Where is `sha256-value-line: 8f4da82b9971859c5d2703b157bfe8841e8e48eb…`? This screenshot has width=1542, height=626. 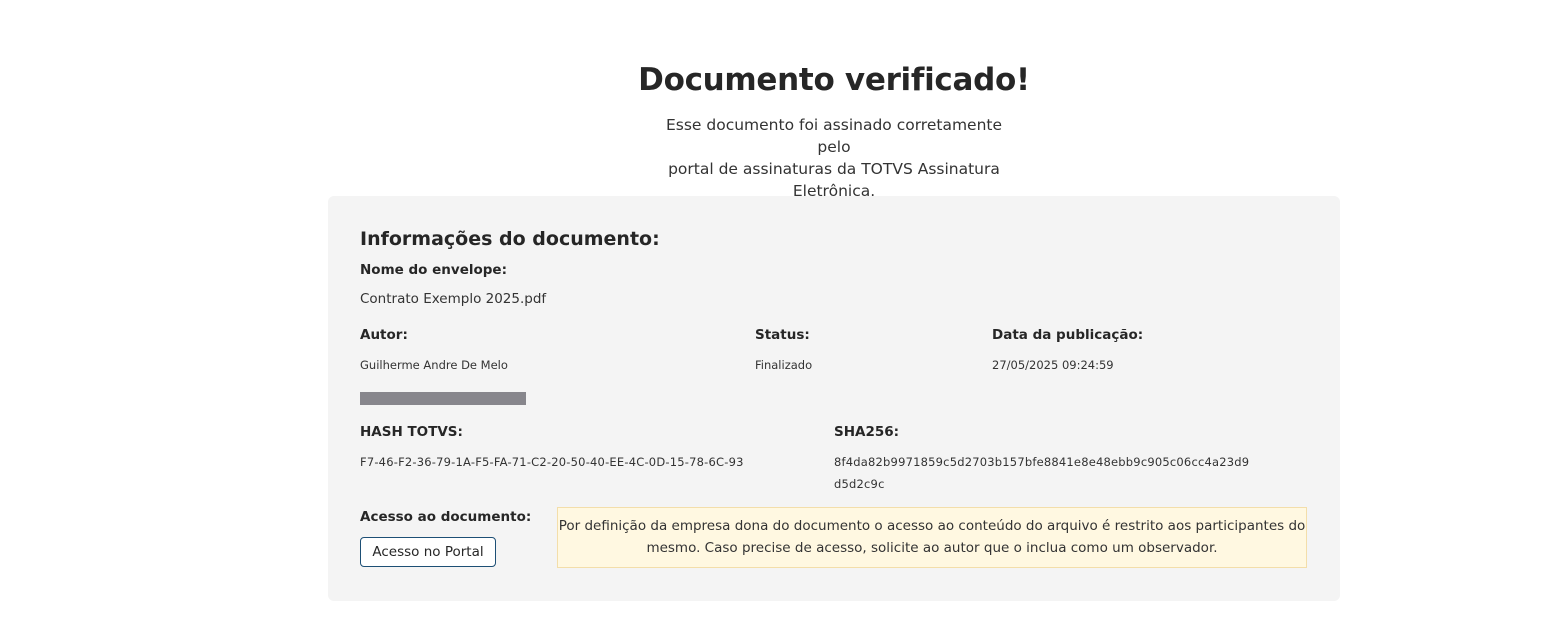 sha256-value-line: 8f4da82b9971859c5d2703b157bfe8841e8e48eb… is located at coordinates (1042, 462).